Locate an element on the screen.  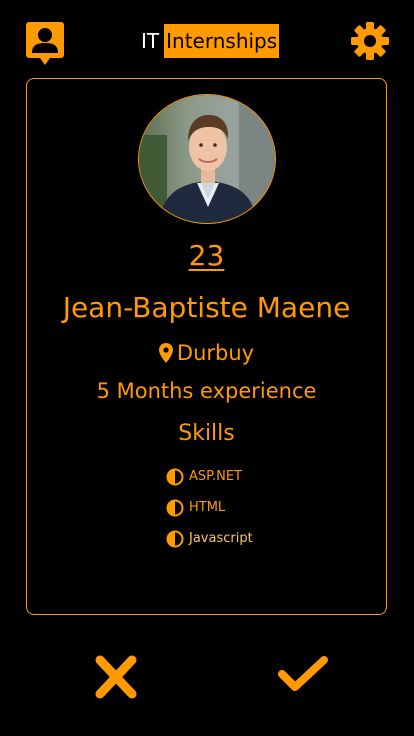
logo-name: Internships is located at coordinates (222, 41).